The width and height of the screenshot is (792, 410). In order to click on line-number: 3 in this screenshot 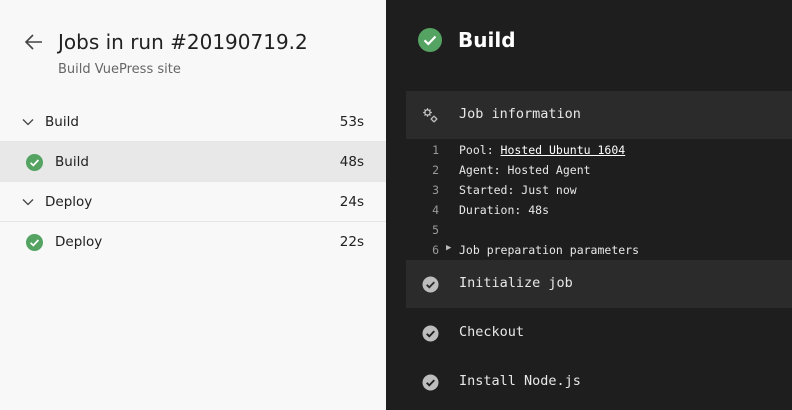, I will do `click(435, 190)`.